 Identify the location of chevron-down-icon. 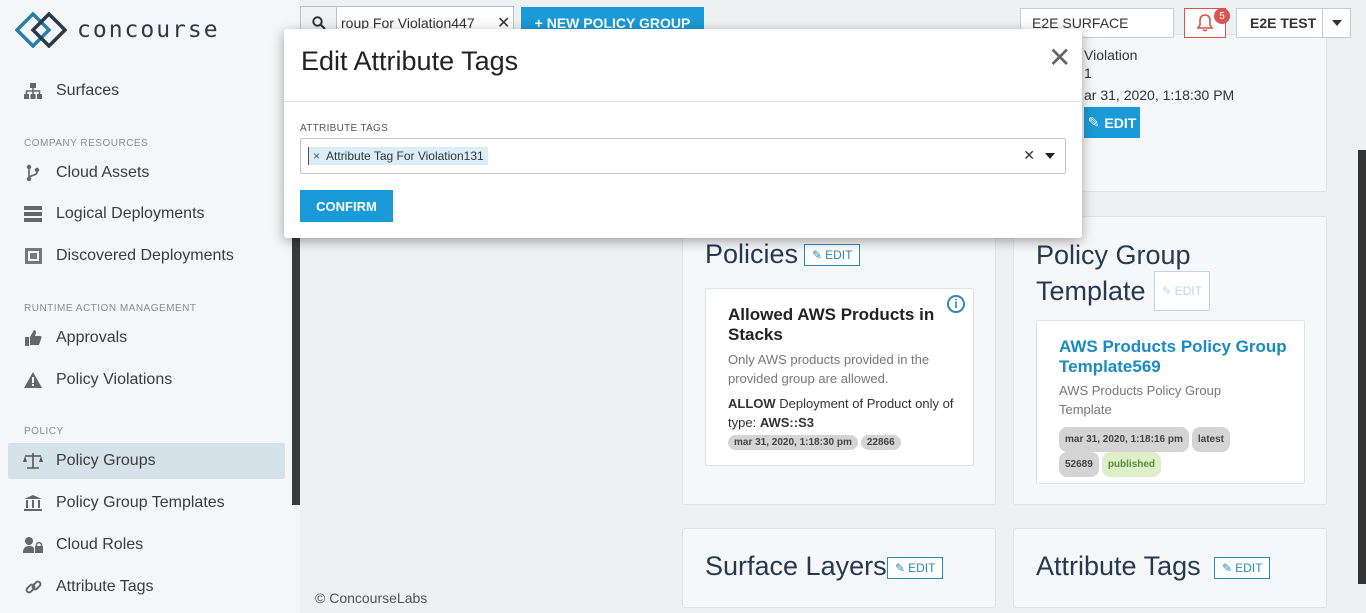
(1050, 156).